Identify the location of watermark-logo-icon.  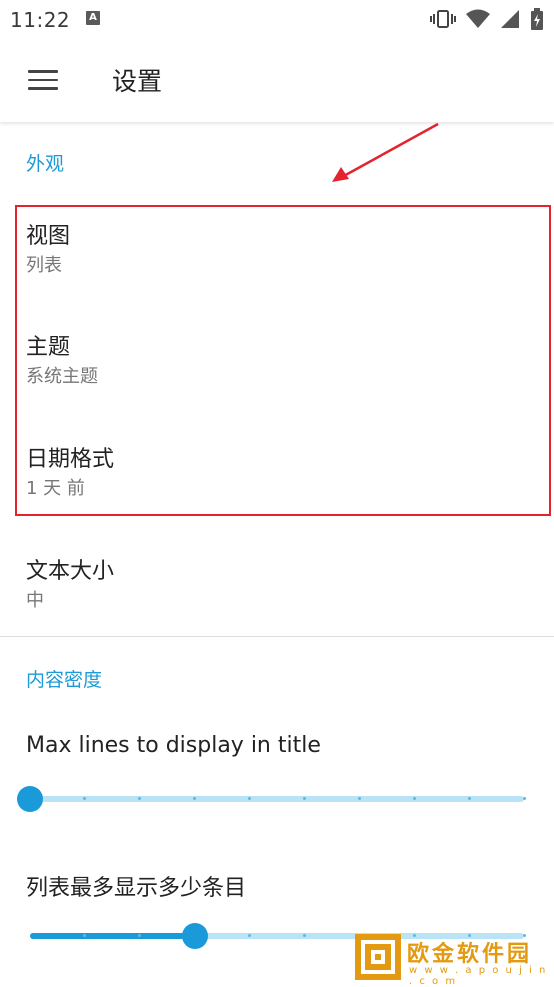
(378, 957).